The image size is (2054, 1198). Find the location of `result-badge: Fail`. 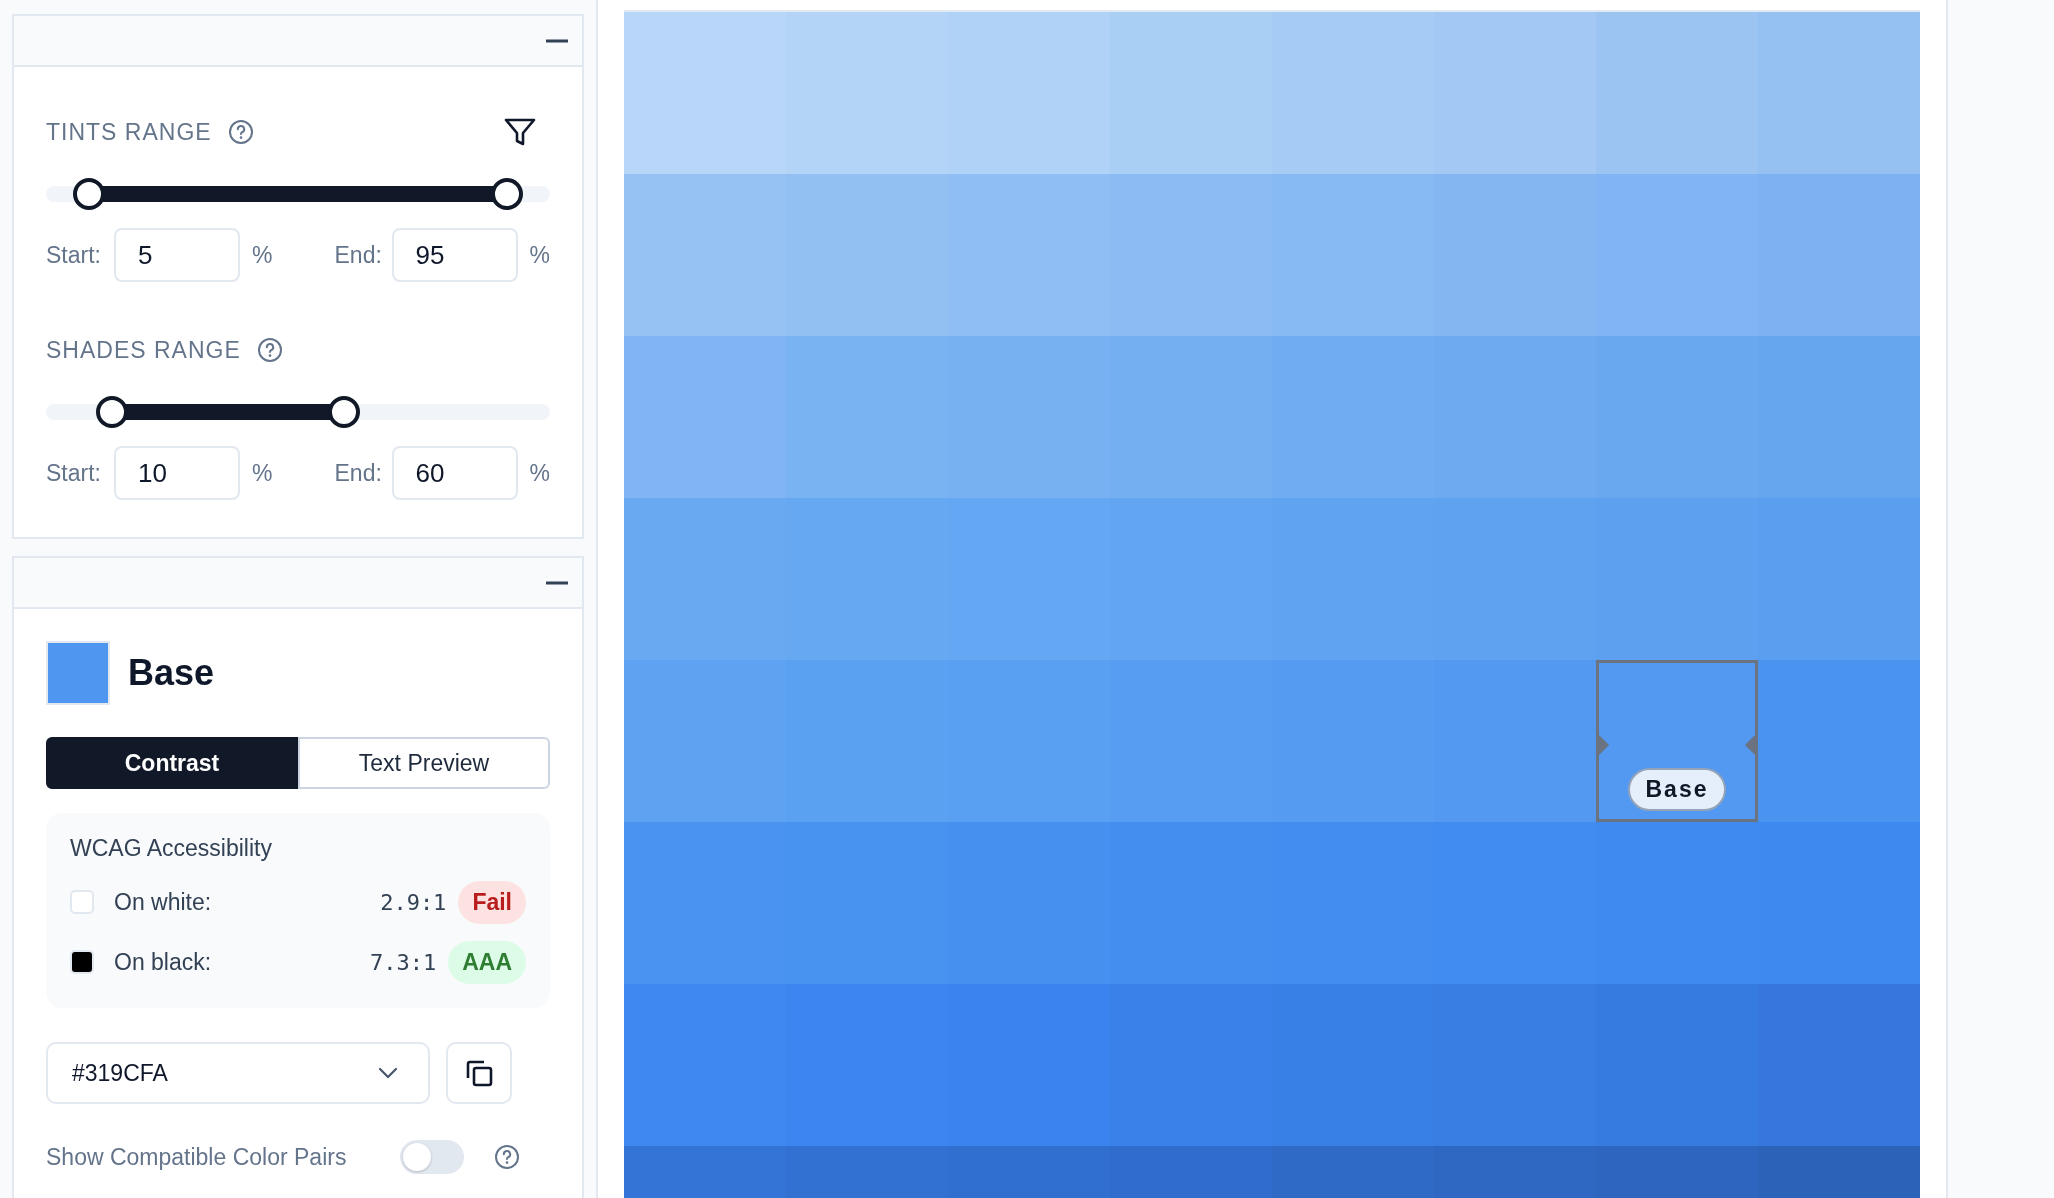

result-badge: Fail is located at coordinates (492, 902).